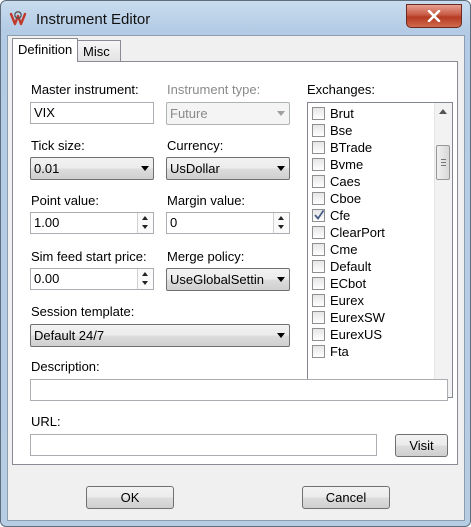 The width and height of the screenshot is (471, 527). What do you see at coordinates (342, 113) in the screenshot?
I see `exchange-name: Brut` at bounding box center [342, 113].